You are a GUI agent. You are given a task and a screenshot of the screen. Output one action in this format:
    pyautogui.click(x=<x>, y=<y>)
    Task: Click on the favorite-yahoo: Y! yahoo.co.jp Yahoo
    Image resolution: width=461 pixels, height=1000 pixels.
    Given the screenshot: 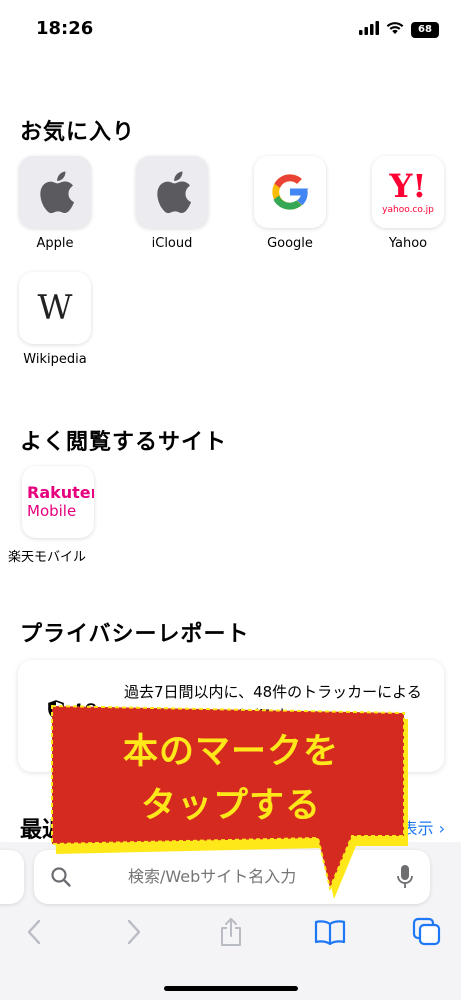 What is the action you would take?
    pyautogui.click(x=408, y=203)
    